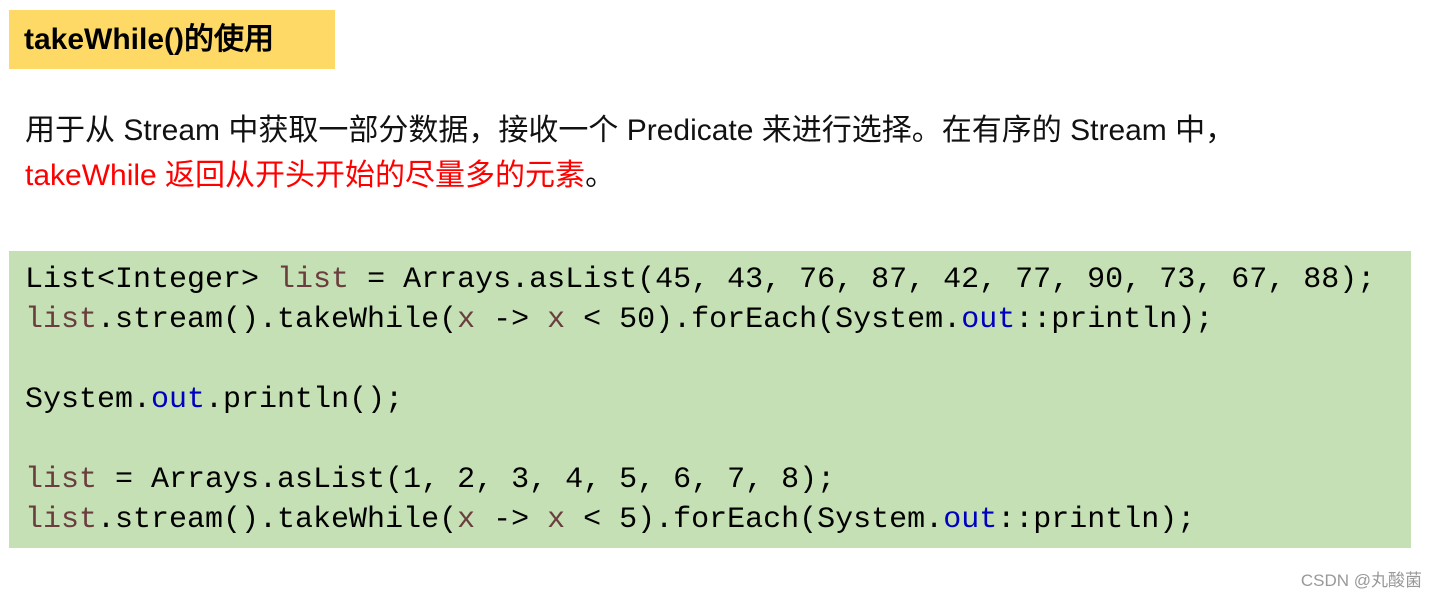  Describe the element at coordinates (600, 175) in the screenshot. I see `description-end: 。` at that location.